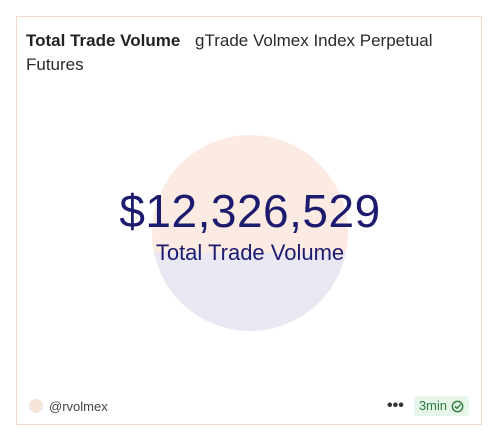  What do you see at coordinates (78, 406) in the screenshot?
I see `author-handle: @rvolmex` at bounding box center [78, 406].